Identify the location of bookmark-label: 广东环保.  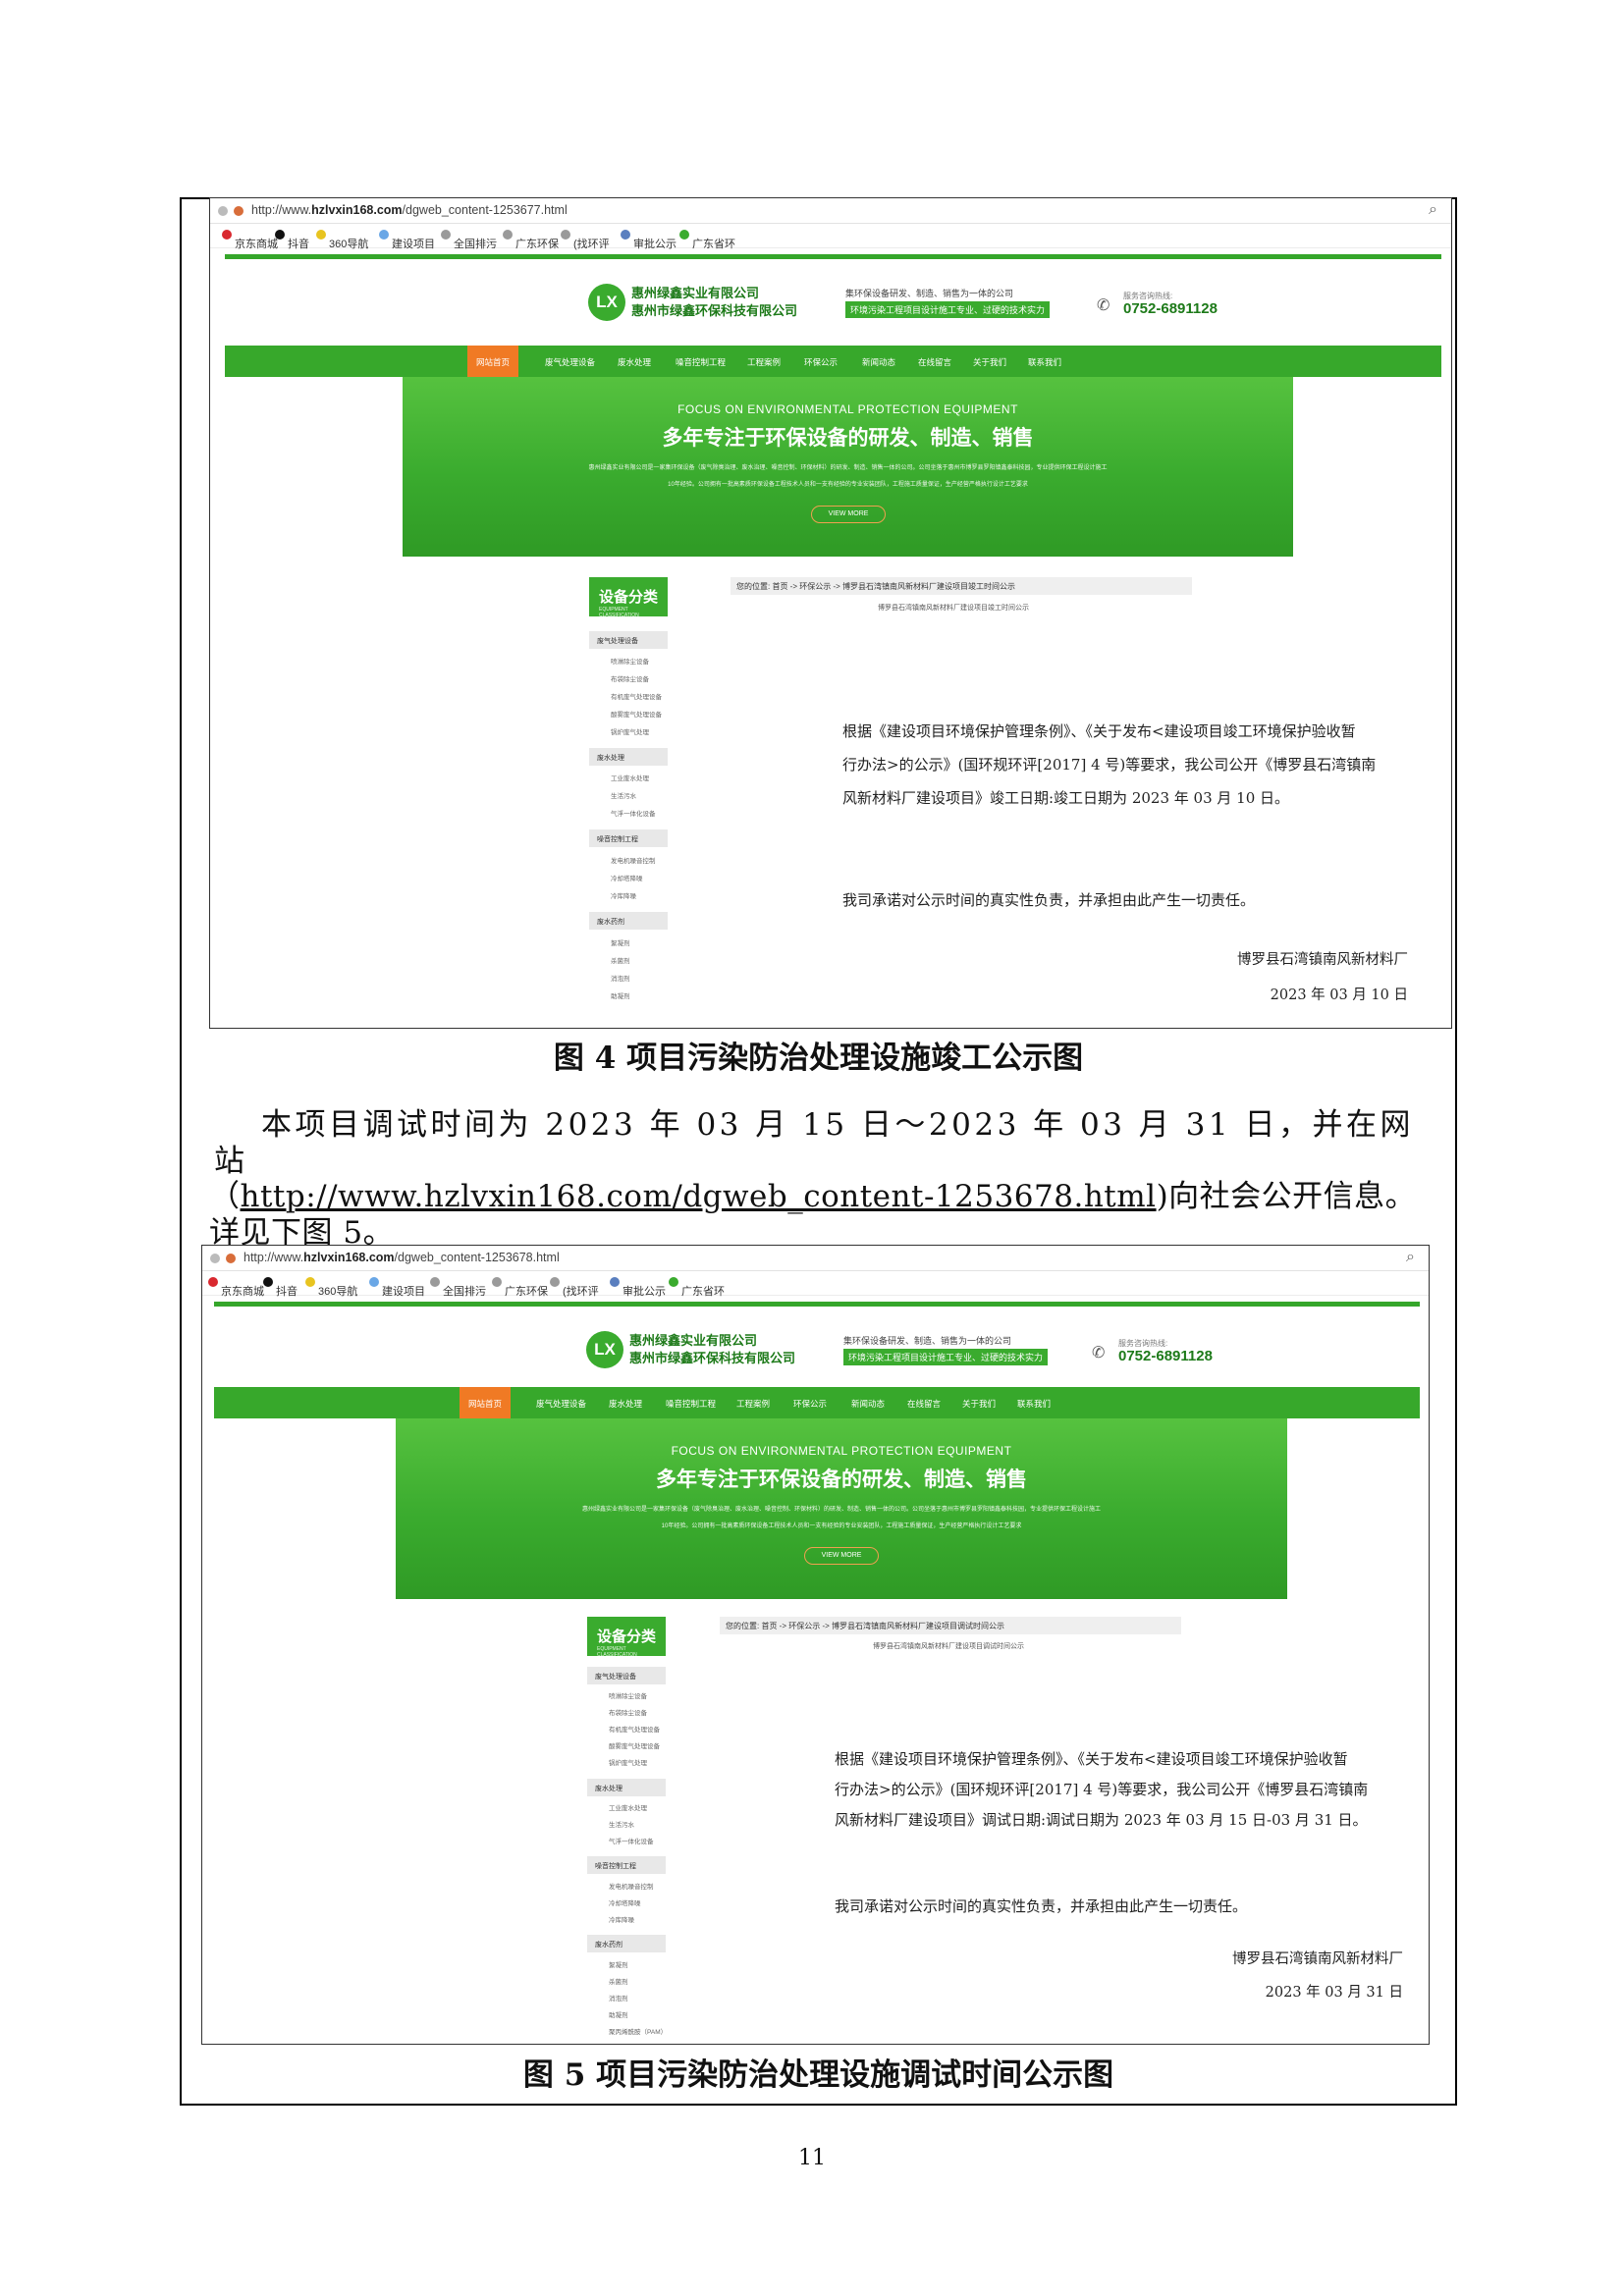
(537, 245).